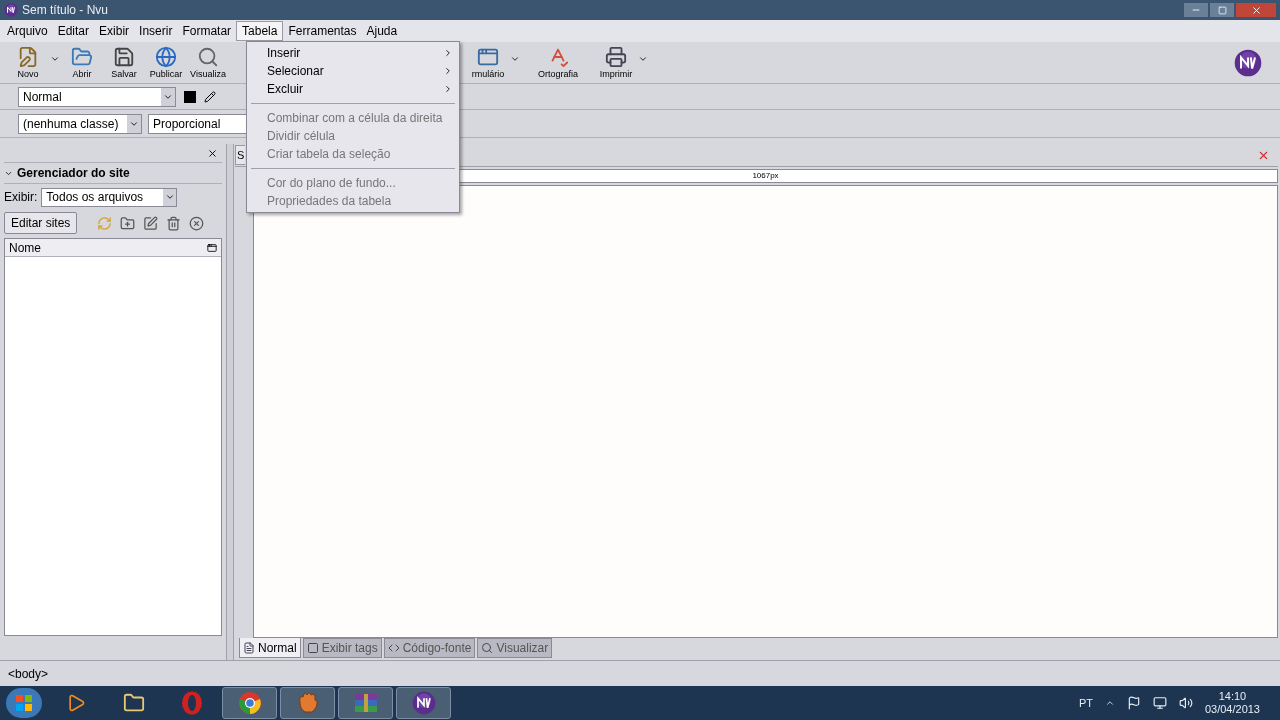  What do you see at coordinates (82, 56) in the screenshot?
I see `open-icon` at bounding box center [82, 56].